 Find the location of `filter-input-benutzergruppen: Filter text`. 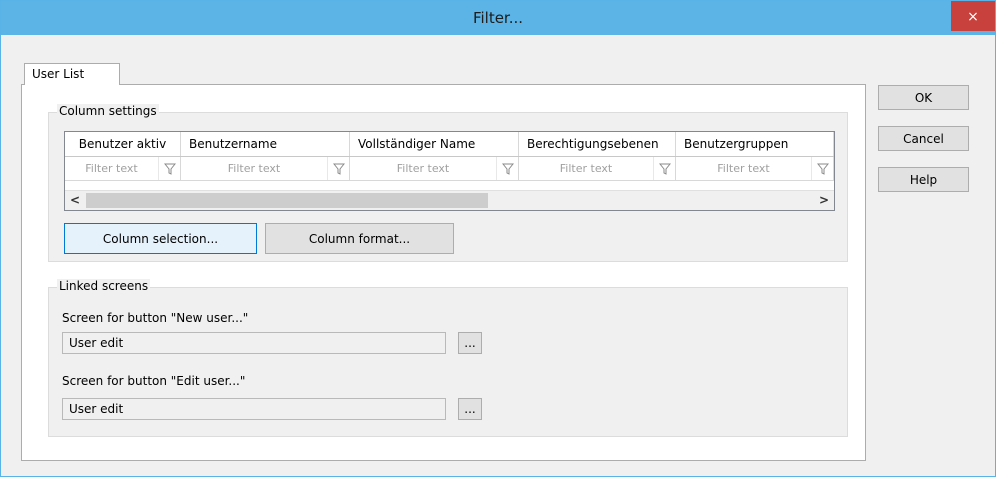

filter-input-benutzergruppen: Filter text is located at coordinates (743, 168).